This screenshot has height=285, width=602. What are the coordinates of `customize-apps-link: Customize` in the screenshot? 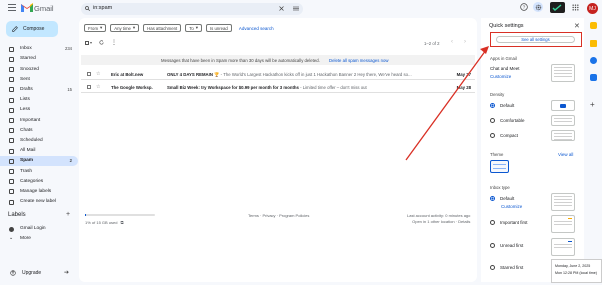 It's located at (500, 76).